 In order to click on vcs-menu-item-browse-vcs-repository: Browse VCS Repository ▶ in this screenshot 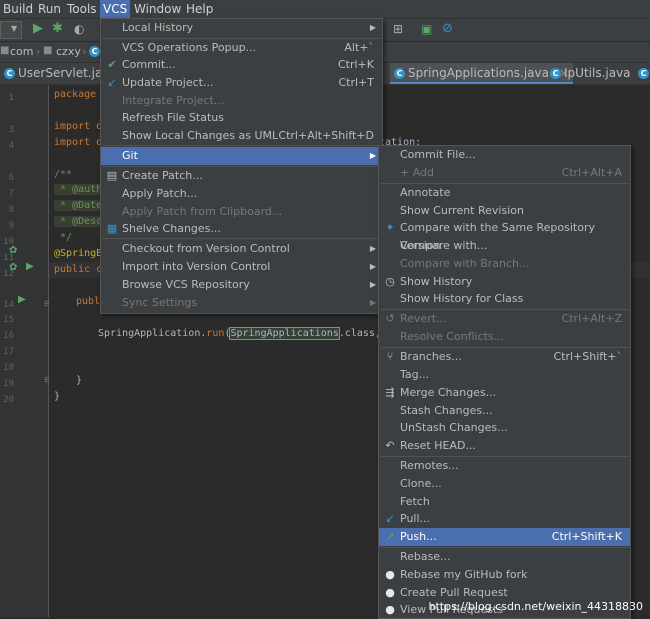, I will do `click(241, 285)`.